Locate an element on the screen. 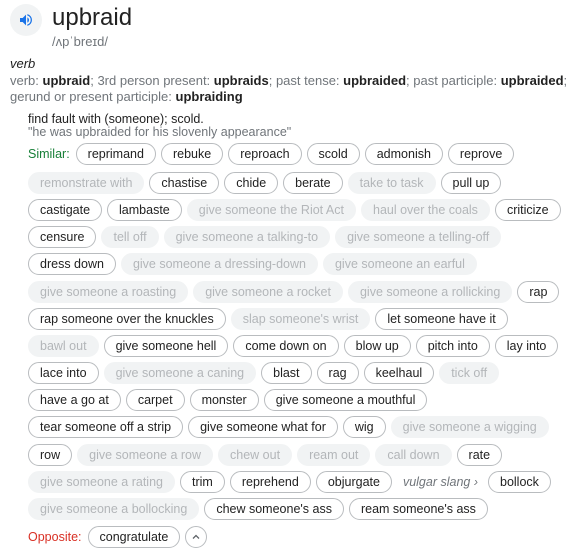 The width and height of the screenshot is (576, 552). synonym-chip: give someone a wigging is located at coordinates (469, 427).